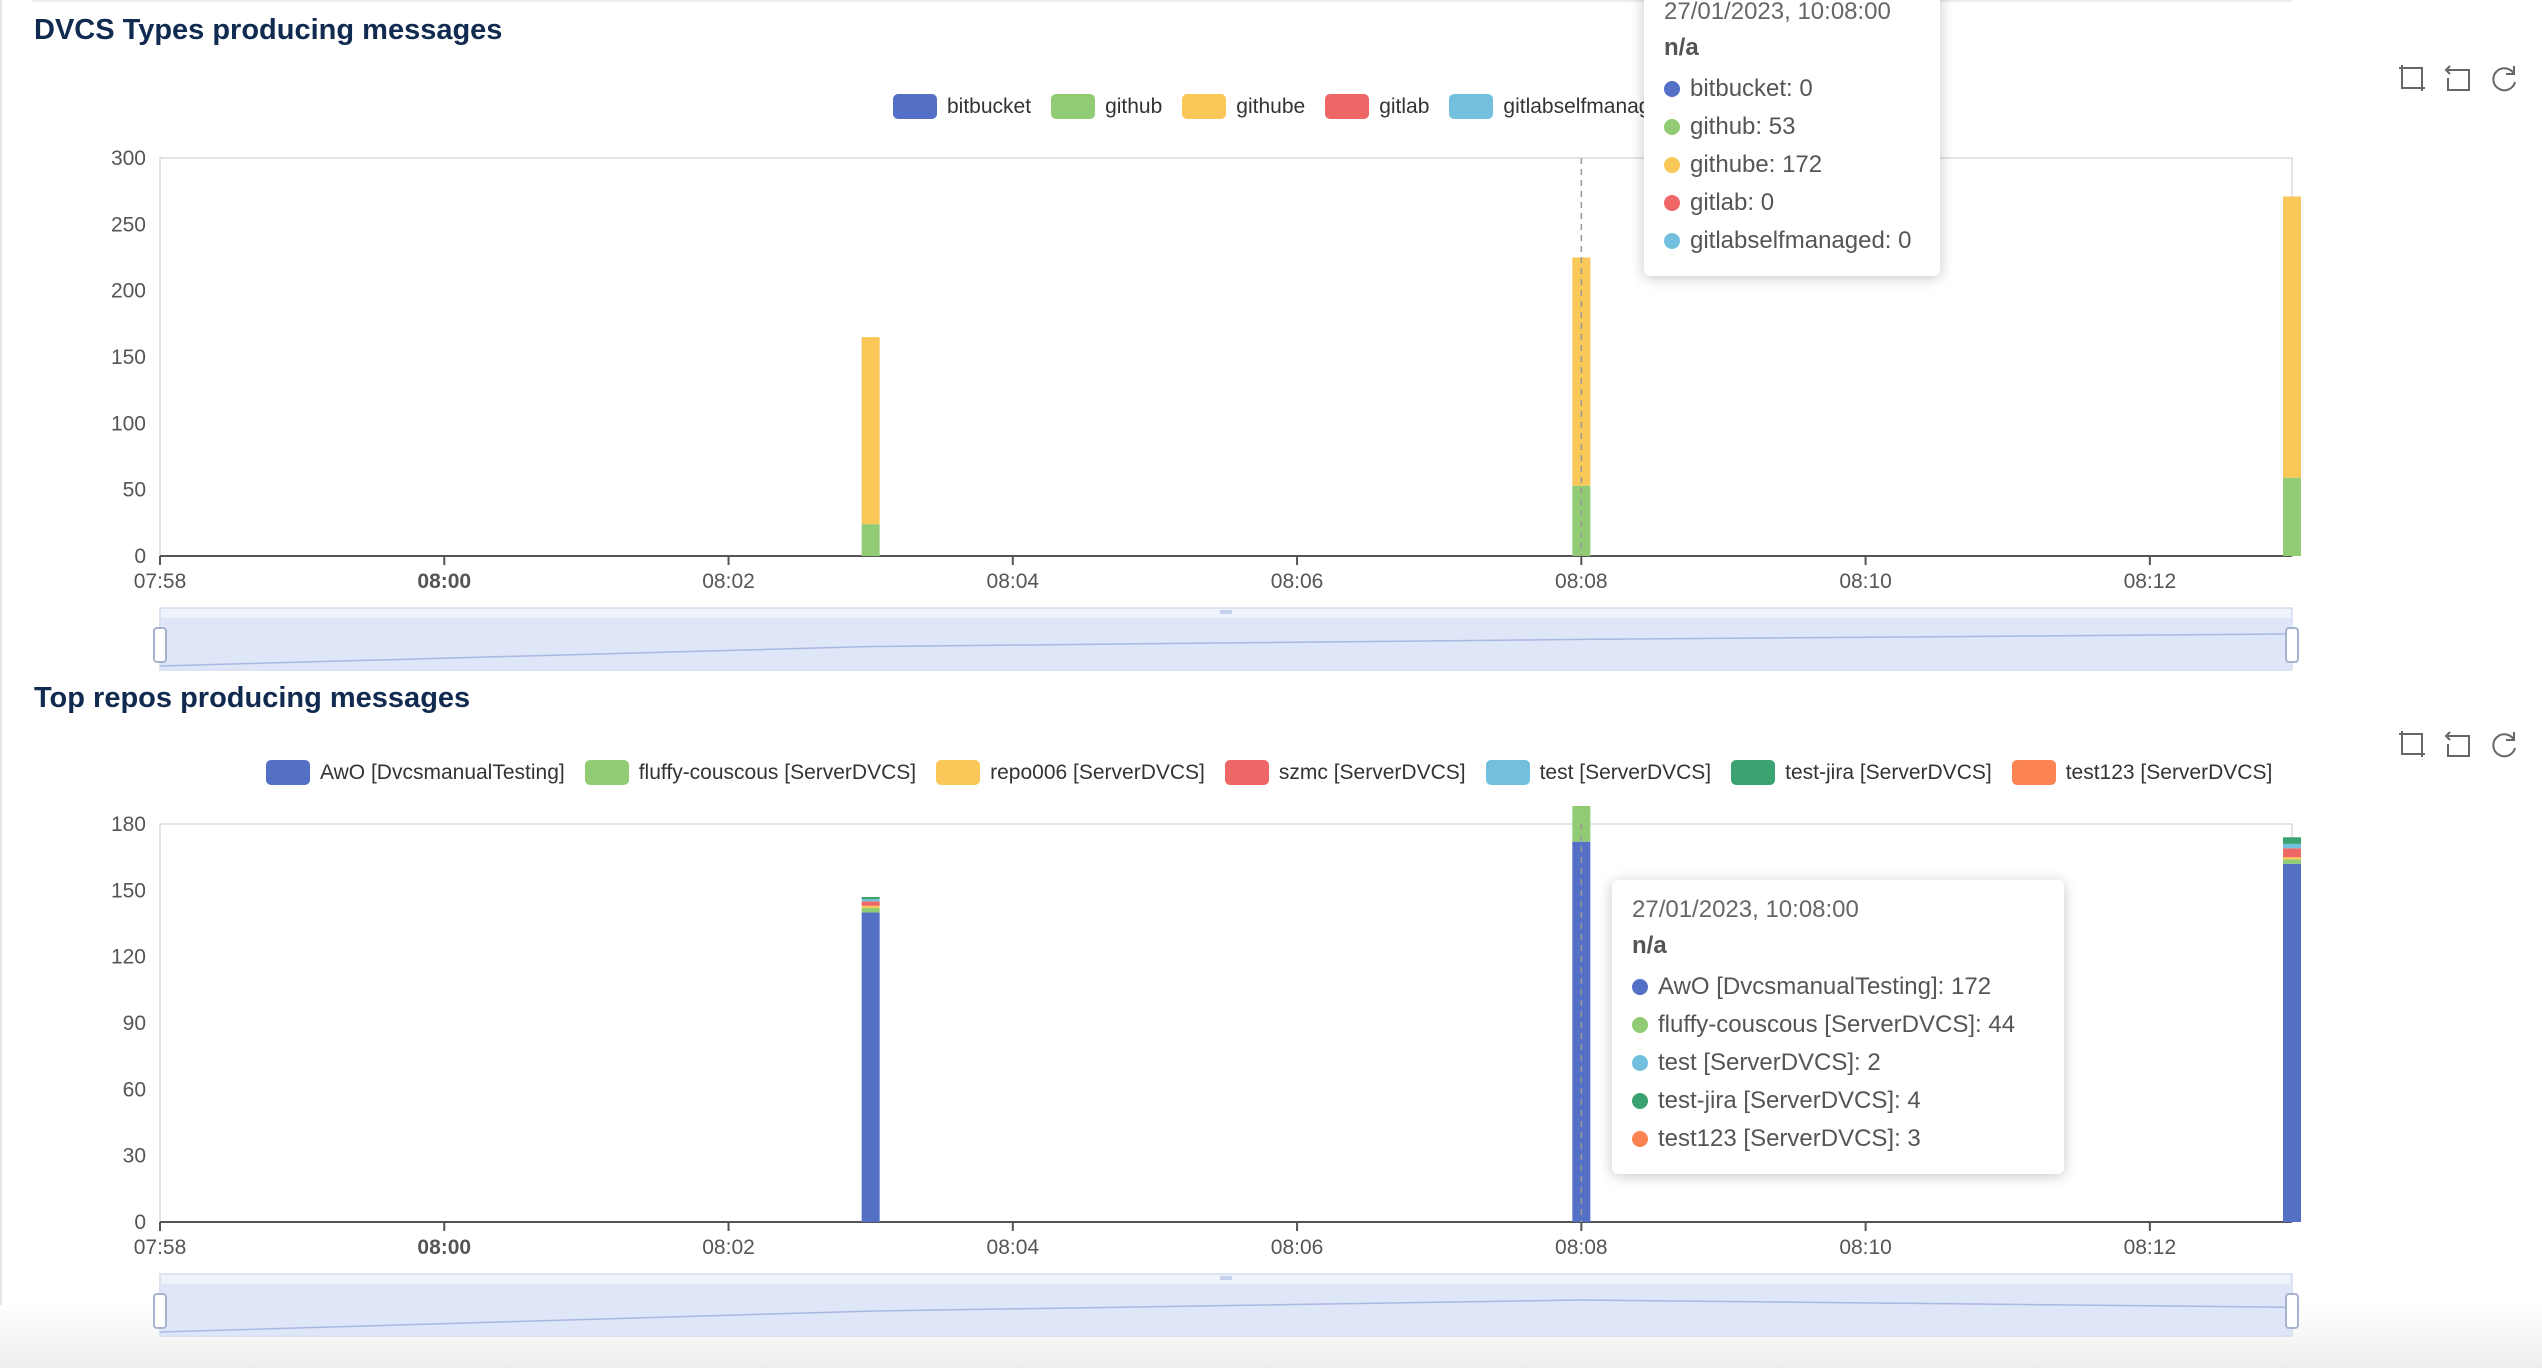 This screenshot has height=1368, width=2542. What do you see at coordinates (750, 772) in the screenshot?
I see `legend-item-fluffy-couscous-serverdvcs: fluffy-couscous [ServerDVCS]` at bounding box center [750, 772].